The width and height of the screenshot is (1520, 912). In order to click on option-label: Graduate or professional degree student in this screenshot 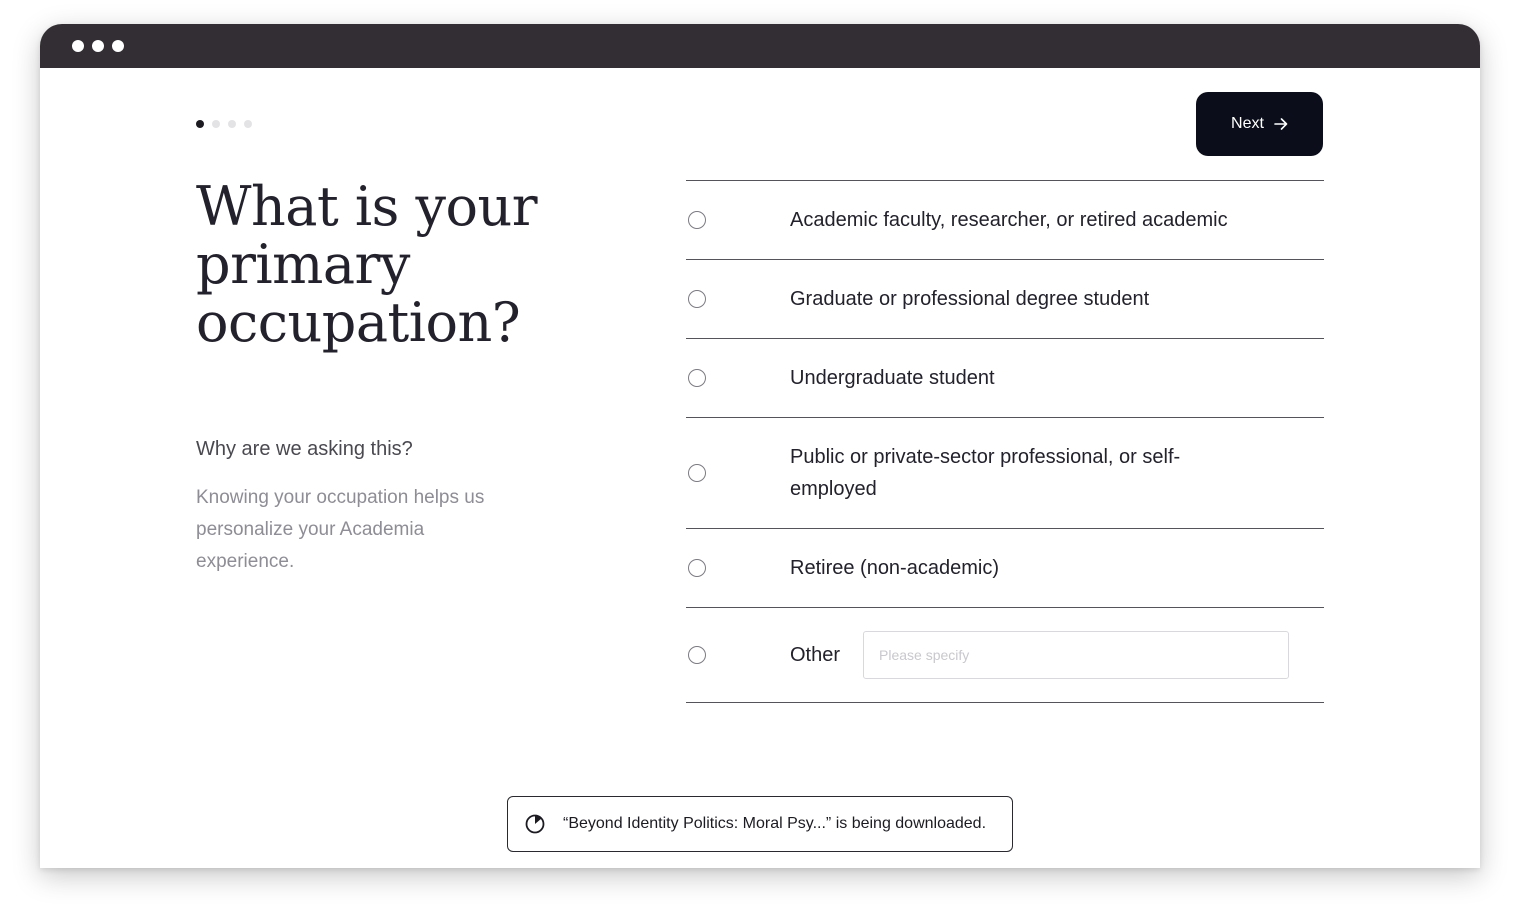, I will do `click(970, 299)`.